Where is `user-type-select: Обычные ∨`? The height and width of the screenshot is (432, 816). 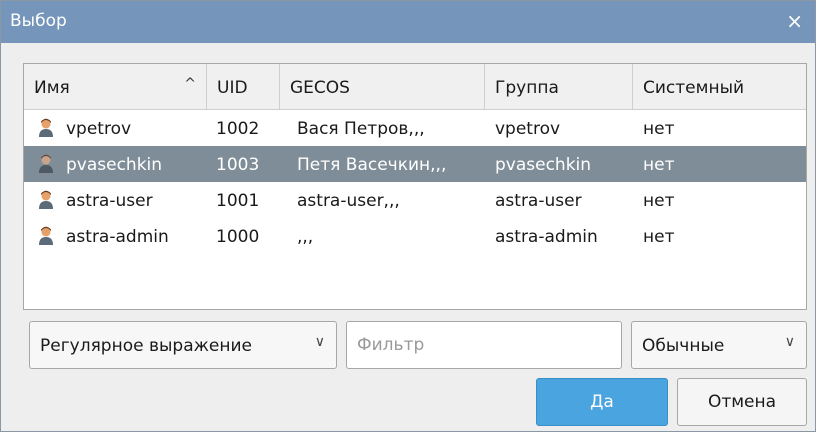
user-type-select: Обычные ∨ is located at coordinates (719, 345).